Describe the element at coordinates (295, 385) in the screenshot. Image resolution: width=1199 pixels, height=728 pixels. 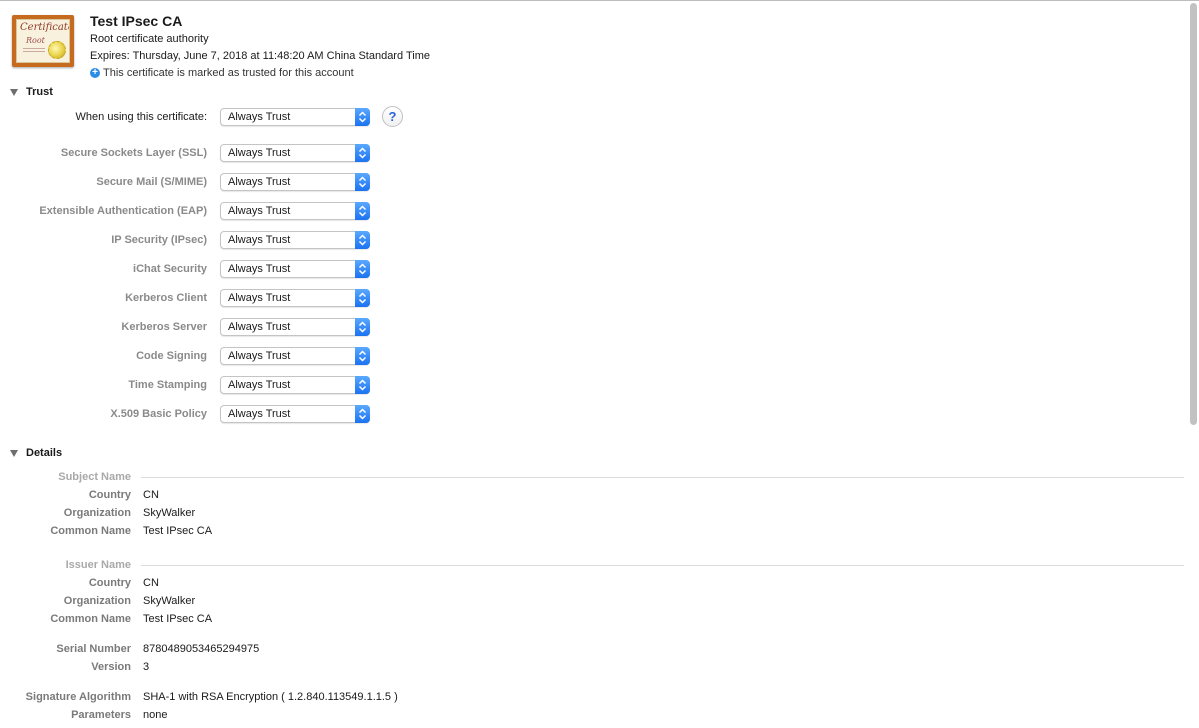
I see `trust-popup-time-stamping: Always Trust` at that location.